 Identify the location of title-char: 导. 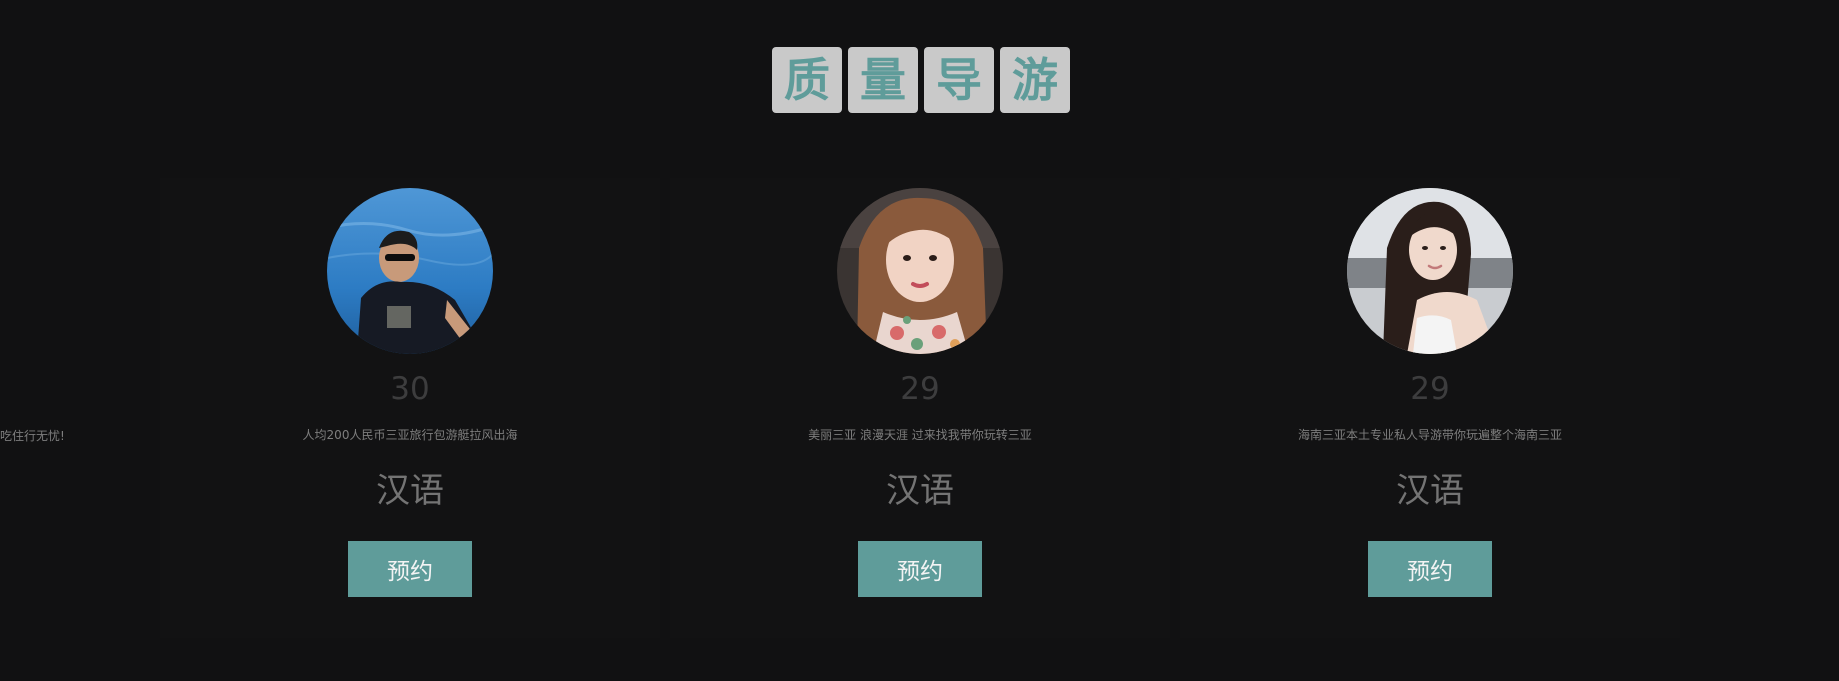
(959, 80).